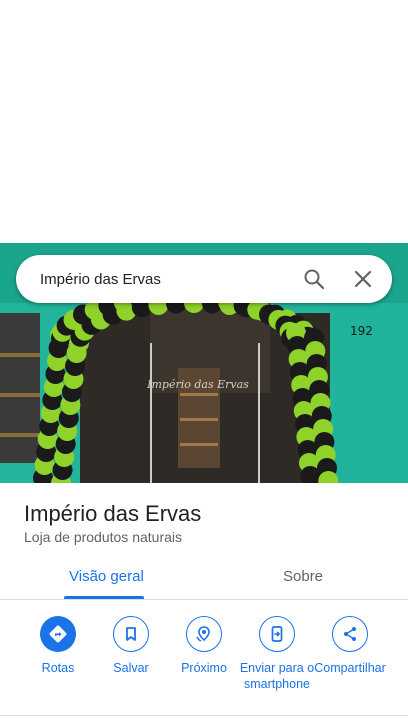  Describe the element at coordinates (204, 668) in the screenshot. I see `nearby-label: Próximo` at that location.